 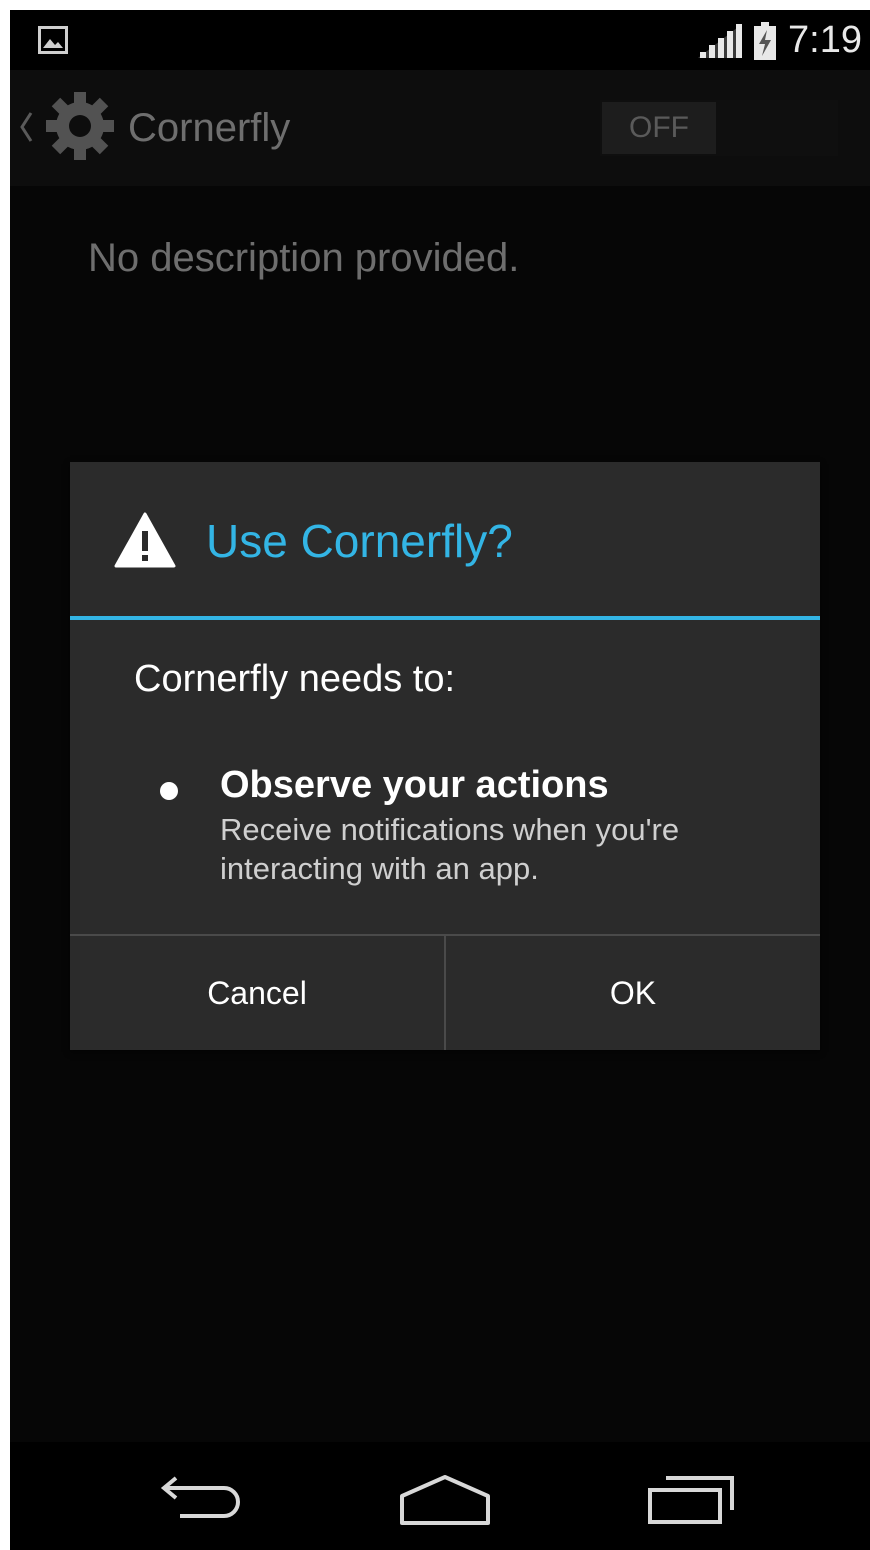 I want to click on toggle-thumb-label: OFF, so click(x=659, y=128).